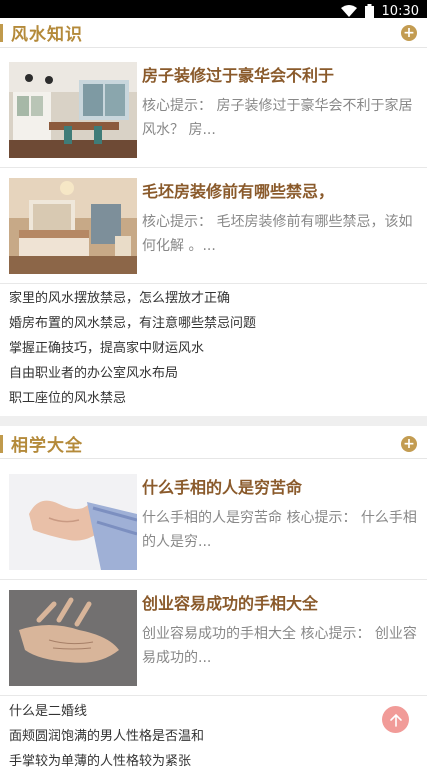 The image size is (427, 774). I want to click on article-link: 面颊圆润饱满的男人性格是否温和, so click(213, 736).